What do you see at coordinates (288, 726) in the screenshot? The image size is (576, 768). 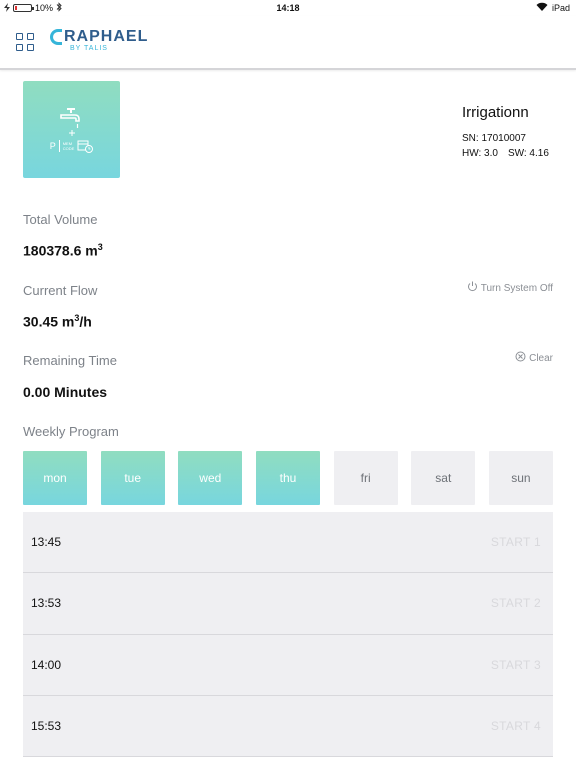 I see `schedule-slot: 15:53 START 4` at bounding box center [288, 726].